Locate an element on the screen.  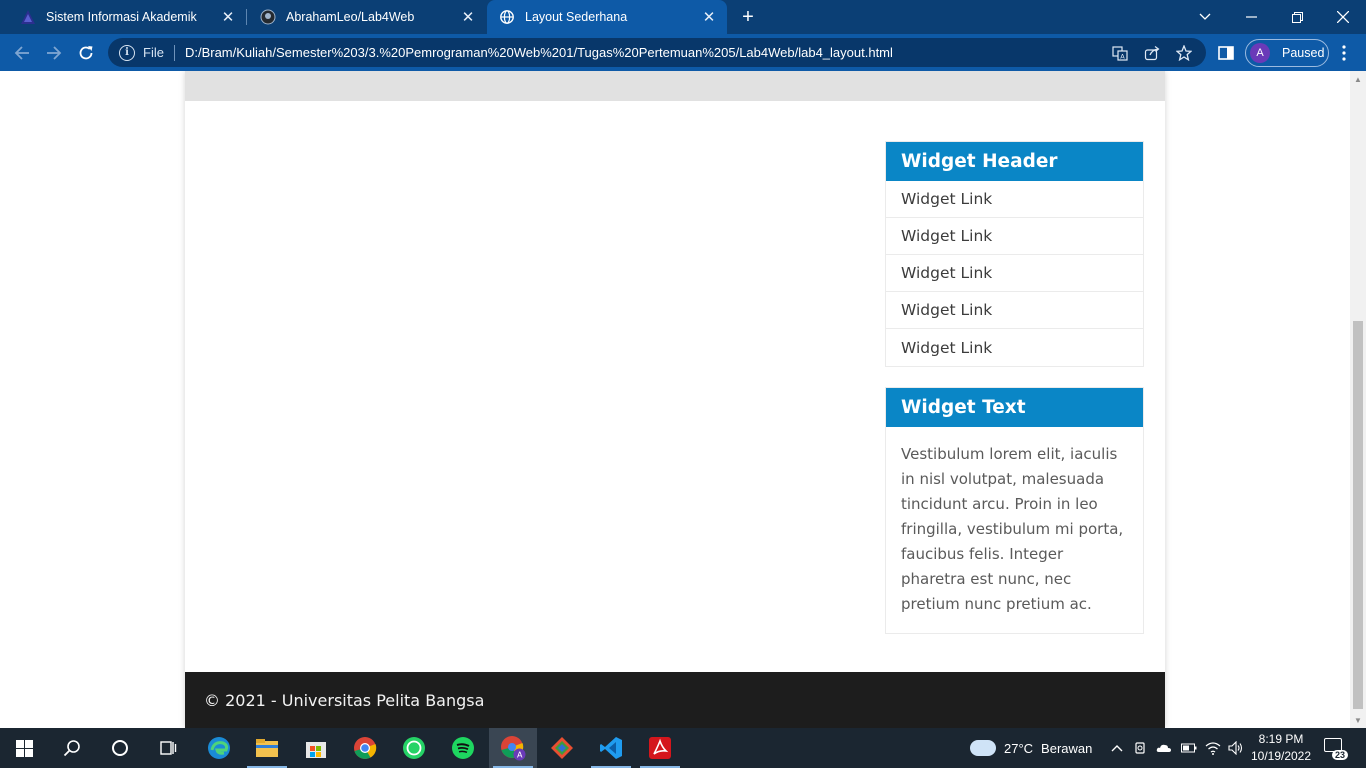
weather-condition: Berawan is located at coordinates (1067, 748).